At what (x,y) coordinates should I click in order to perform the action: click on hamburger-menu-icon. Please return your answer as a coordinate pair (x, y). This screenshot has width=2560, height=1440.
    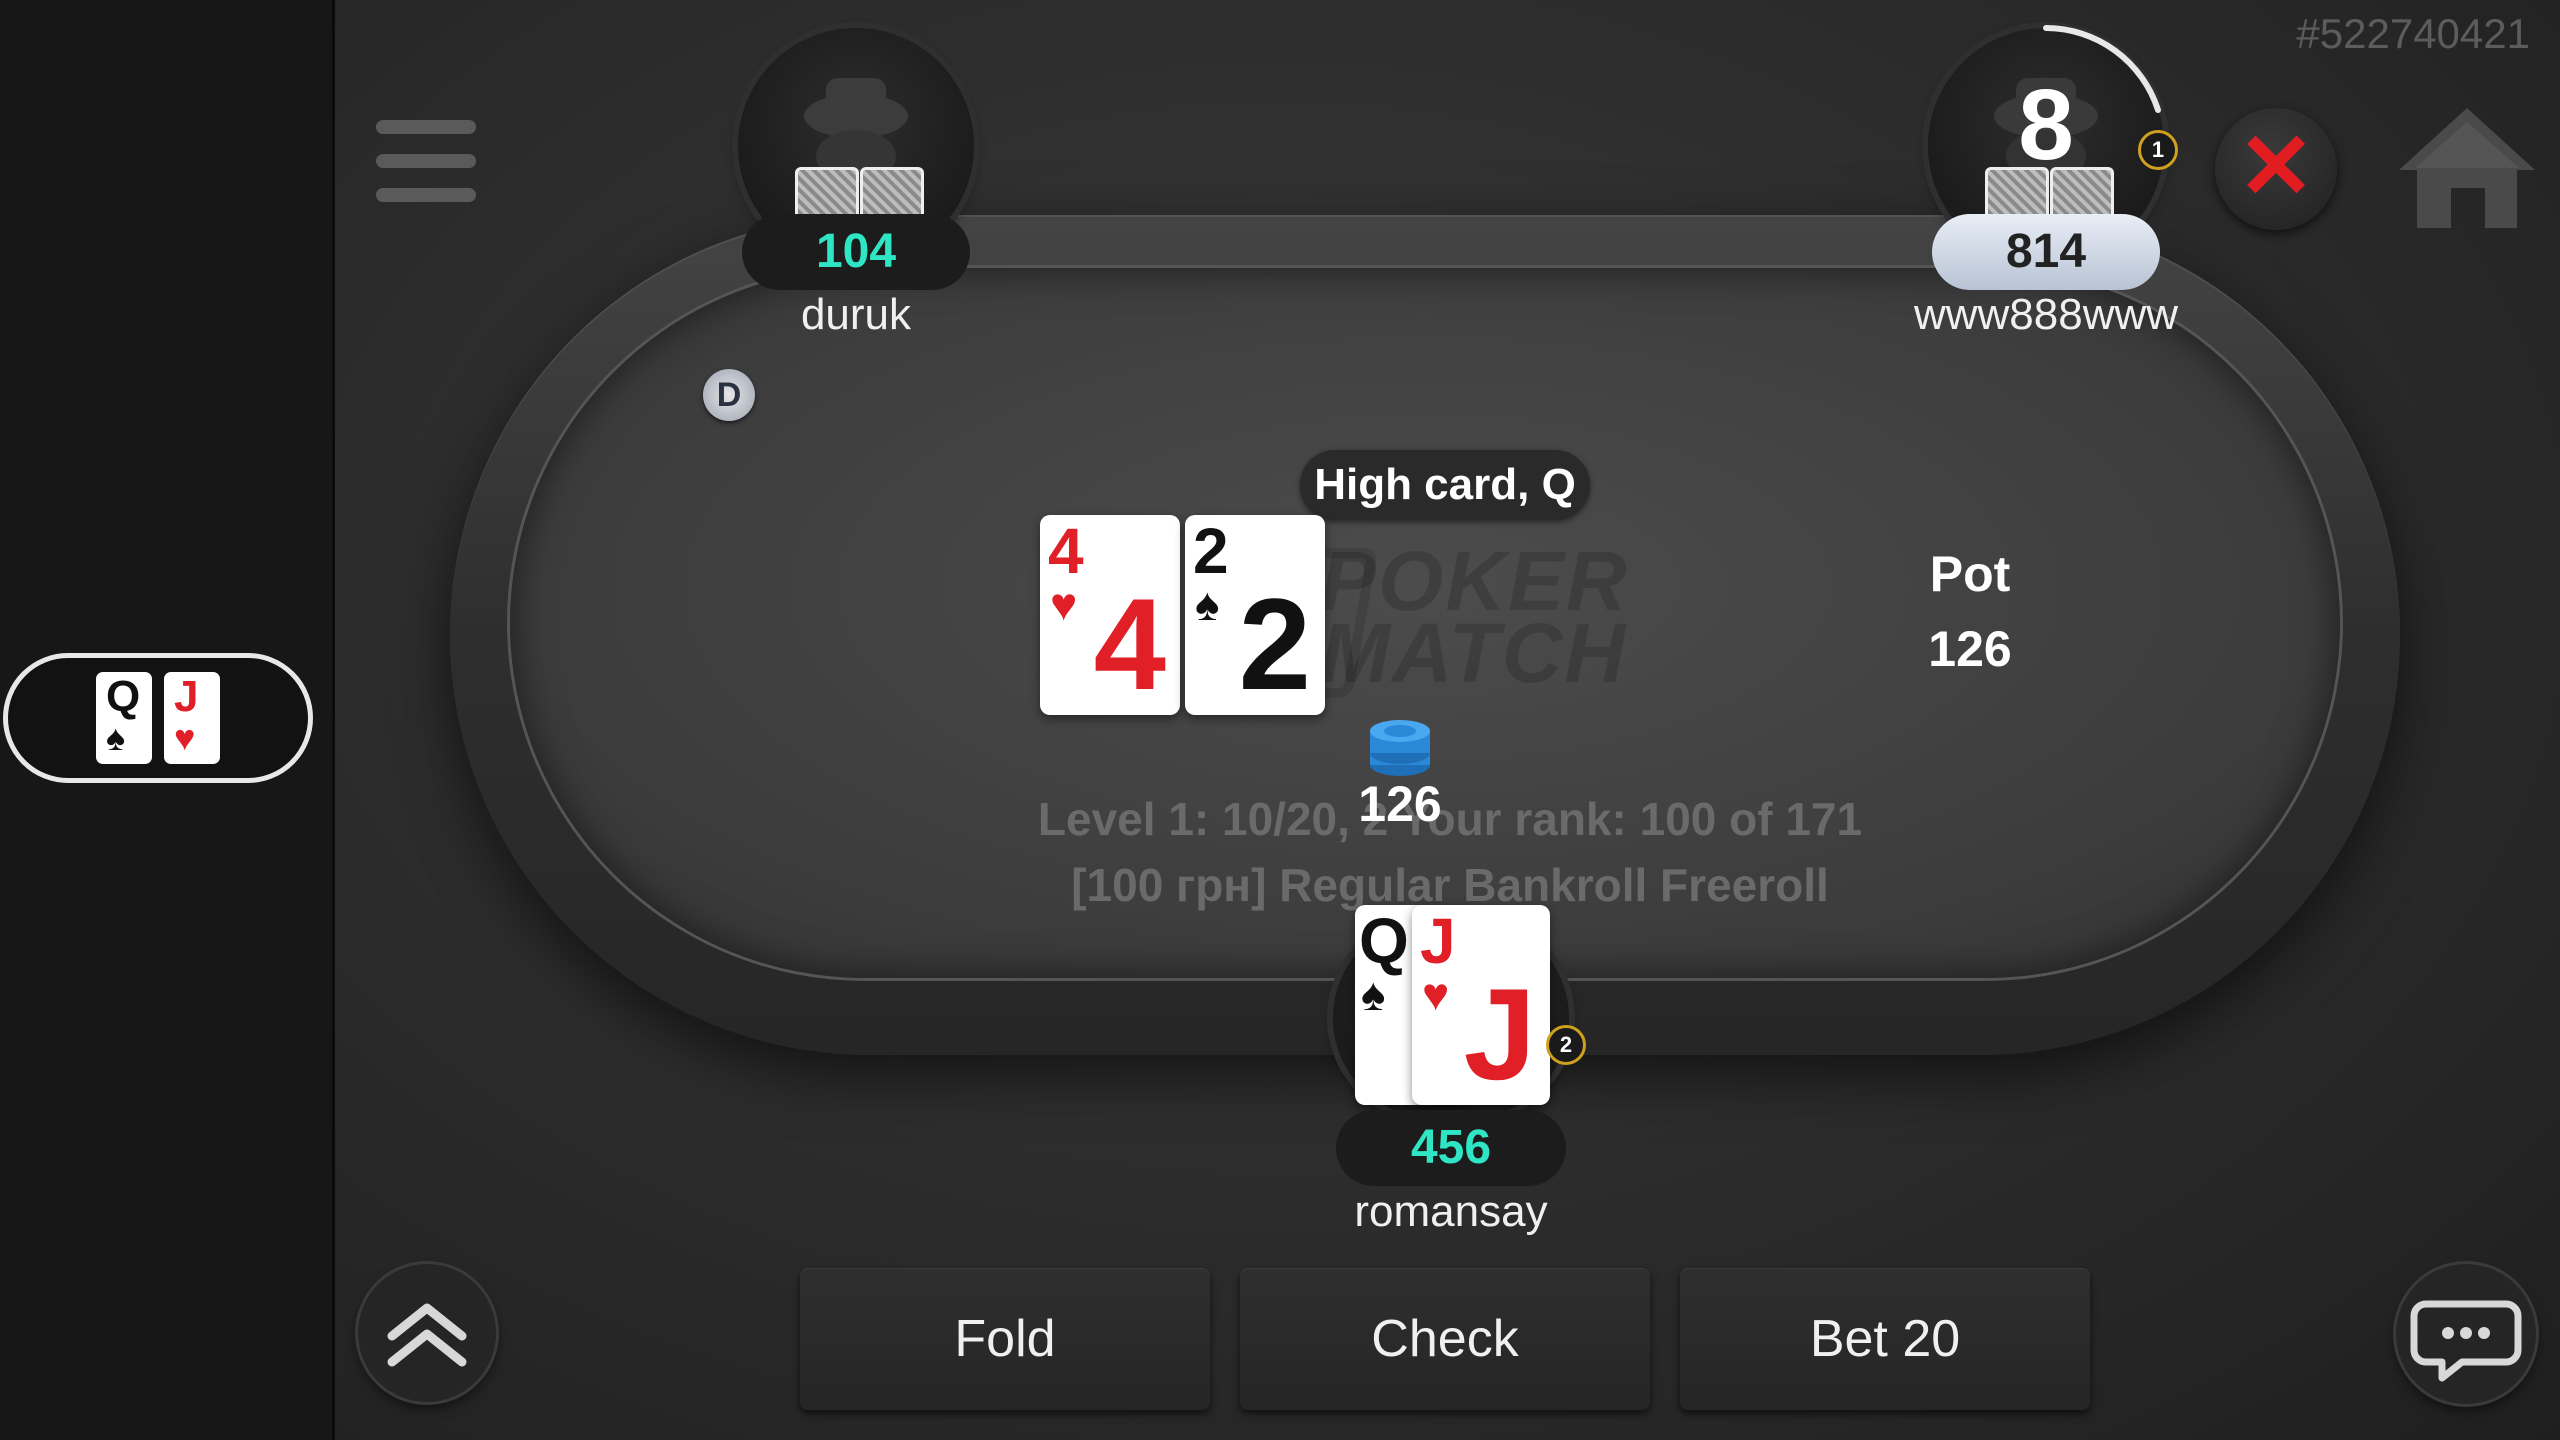
    Looking at the image, I should click on (426, 166).